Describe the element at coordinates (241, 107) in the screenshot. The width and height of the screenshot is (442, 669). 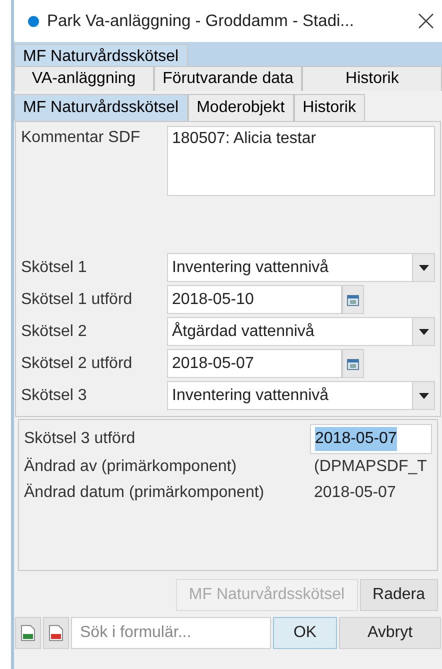
I see `tab: Moderobjekt` at that location.